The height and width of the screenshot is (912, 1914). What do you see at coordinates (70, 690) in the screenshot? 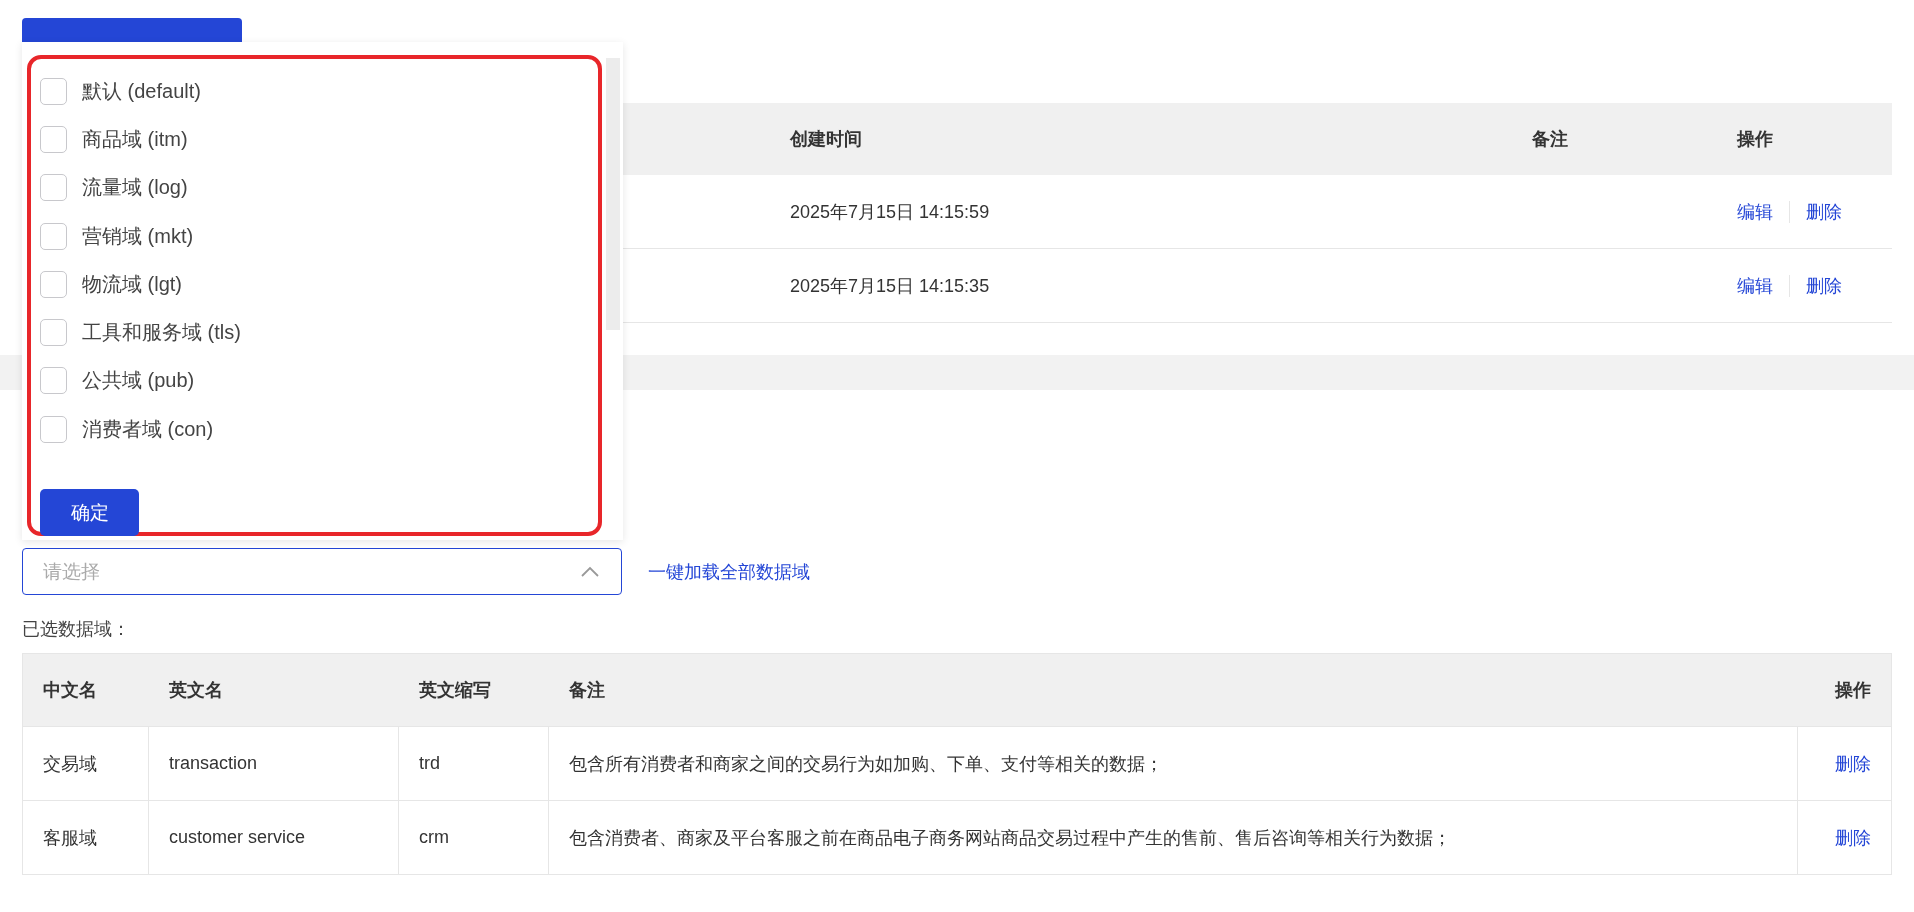
I see `column-header: 中文名` at bounding box center [70, 690].